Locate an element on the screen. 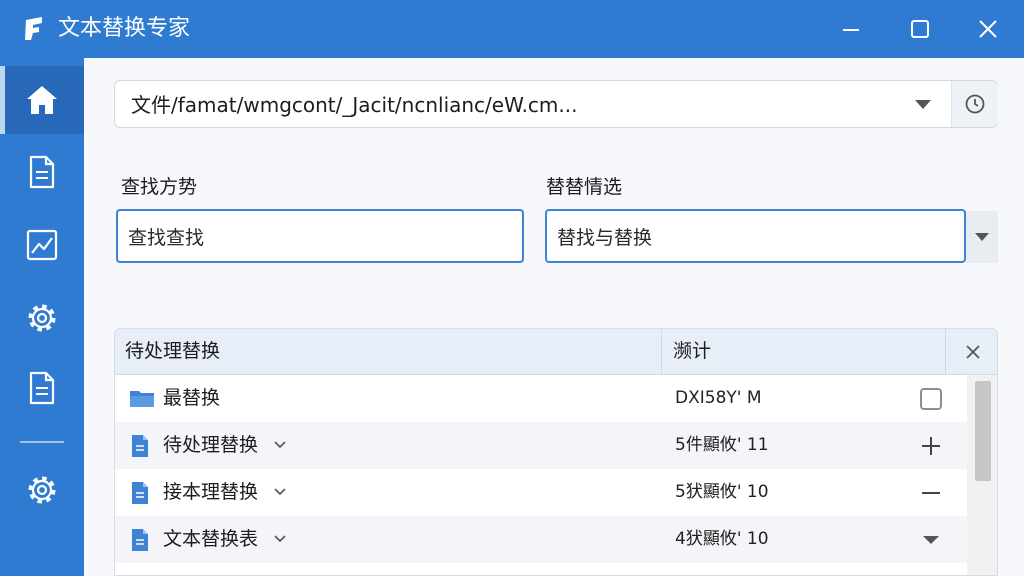  table-scrollbar is located at coordinates (982, 475).